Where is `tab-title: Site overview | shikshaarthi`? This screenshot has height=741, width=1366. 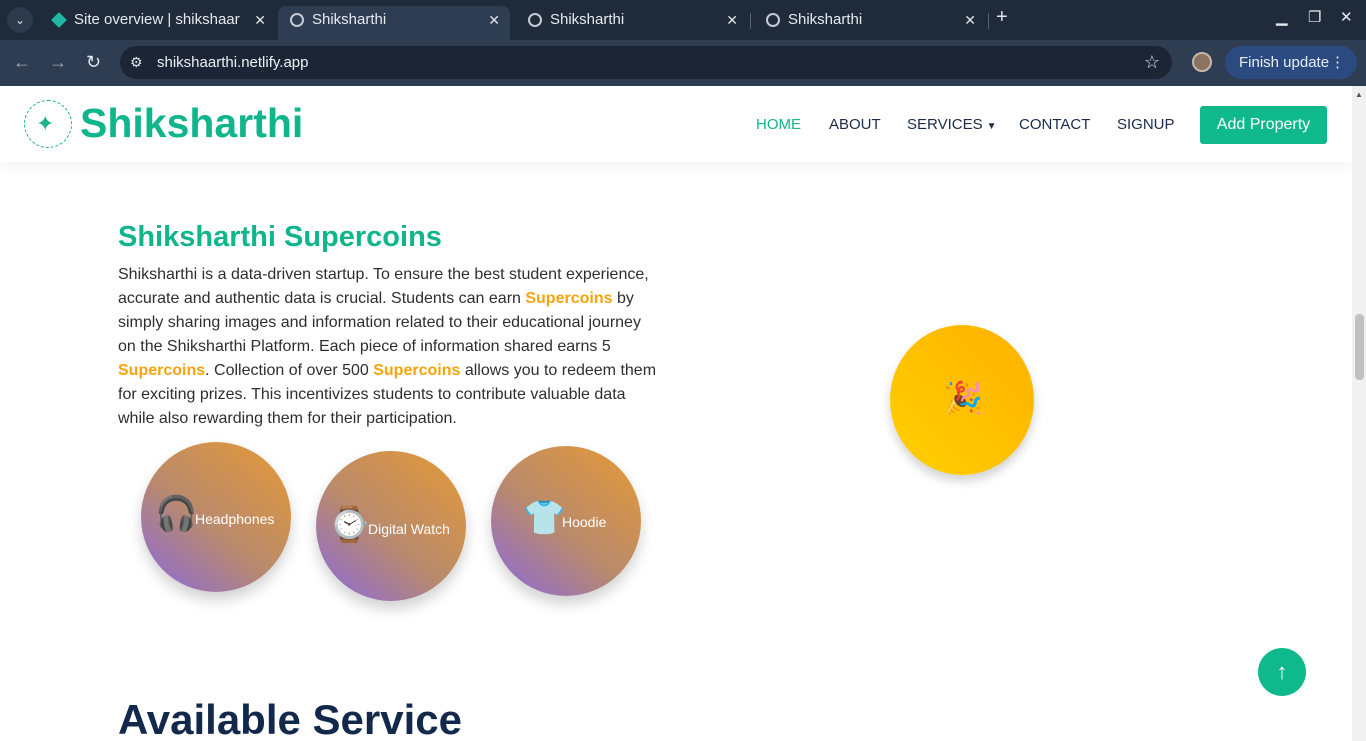 tab-title: Site overview | shikshaarthi is located at coordinates (157, 19).